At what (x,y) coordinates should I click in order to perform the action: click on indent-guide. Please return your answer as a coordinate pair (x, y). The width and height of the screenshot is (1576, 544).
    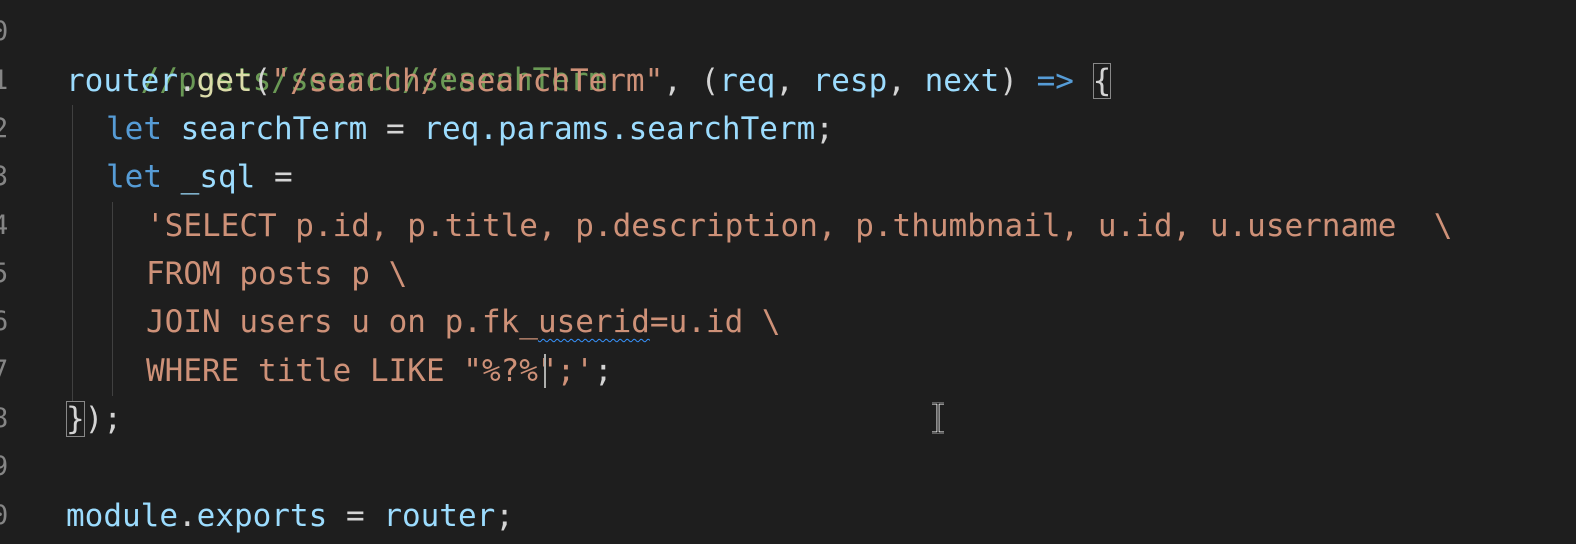
    Looking at the image, I should click on (112, 299).